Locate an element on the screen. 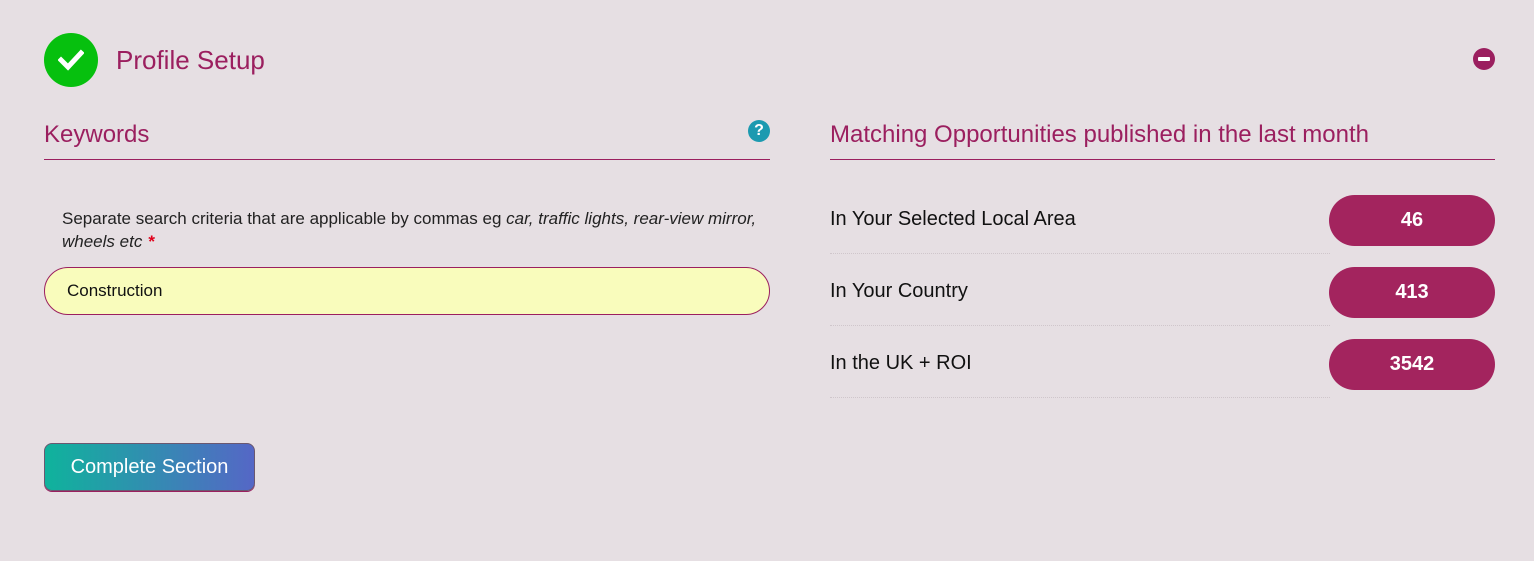 The height and width of the screenshot is (561, 1534). stat-label: In Your Country is located at coordinates (899, 291).